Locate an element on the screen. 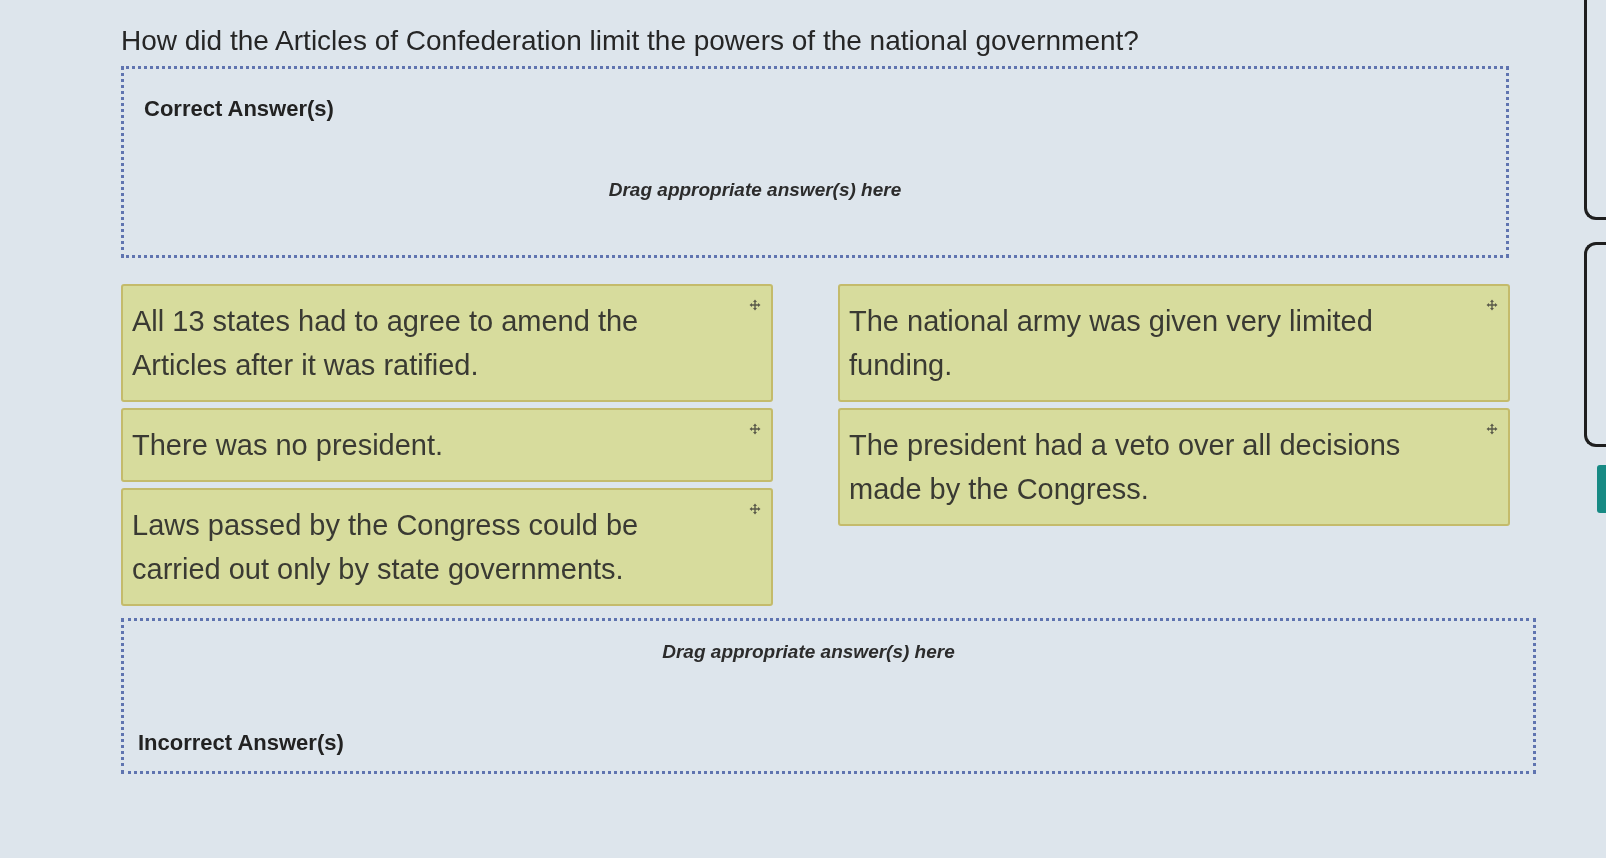 This screenshot has height=858, width=1606. zone-label: Incorrect Answer(s) is located at coordinates (241, 743).